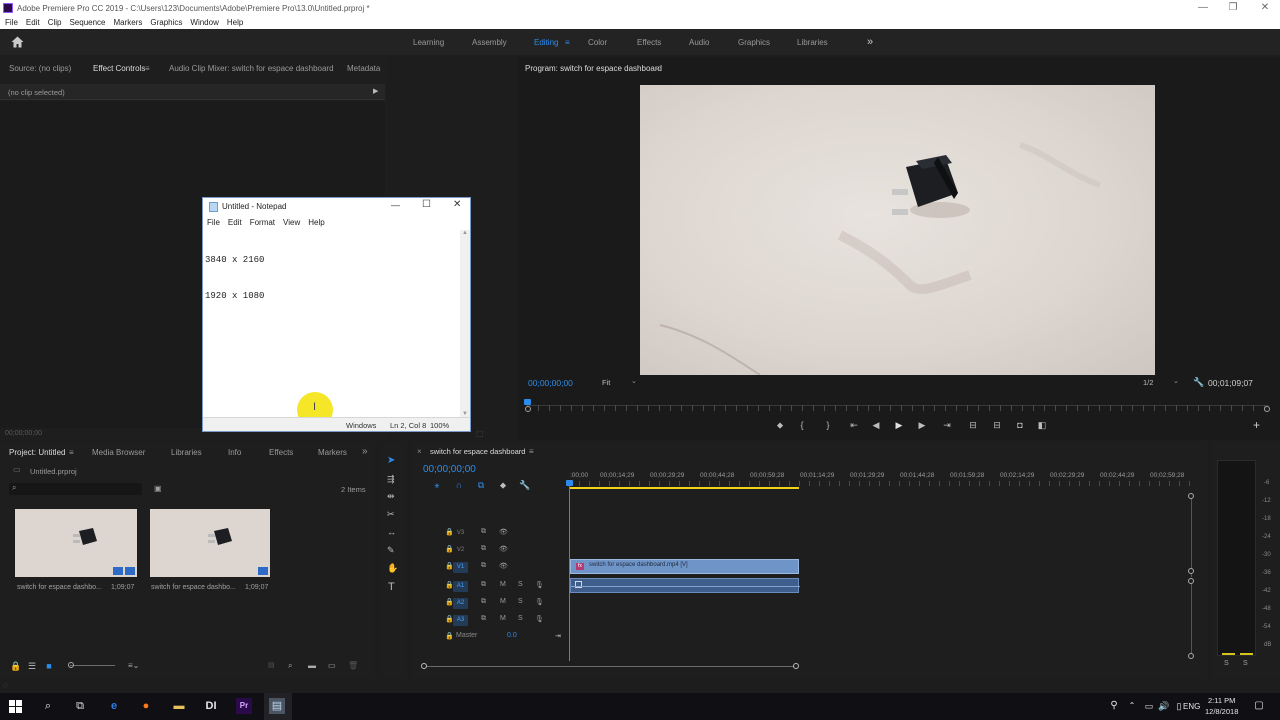  What do you see at coordinates (465, 323) in the screenshot?
I see `notepad-scrollbar: ▲ ▼` at bounding box center [465, 323].